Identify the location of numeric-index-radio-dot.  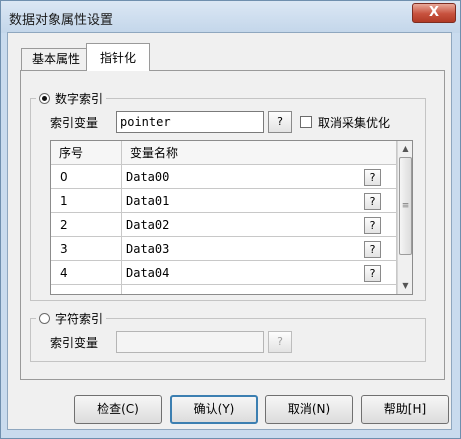
(44, 98).